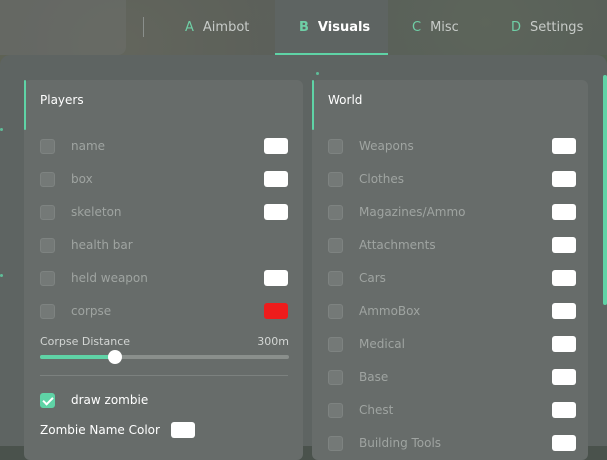 The height and width of the screenshot is (460, 607). I want to click on player-option-row: skeleton, so click(164, 212).